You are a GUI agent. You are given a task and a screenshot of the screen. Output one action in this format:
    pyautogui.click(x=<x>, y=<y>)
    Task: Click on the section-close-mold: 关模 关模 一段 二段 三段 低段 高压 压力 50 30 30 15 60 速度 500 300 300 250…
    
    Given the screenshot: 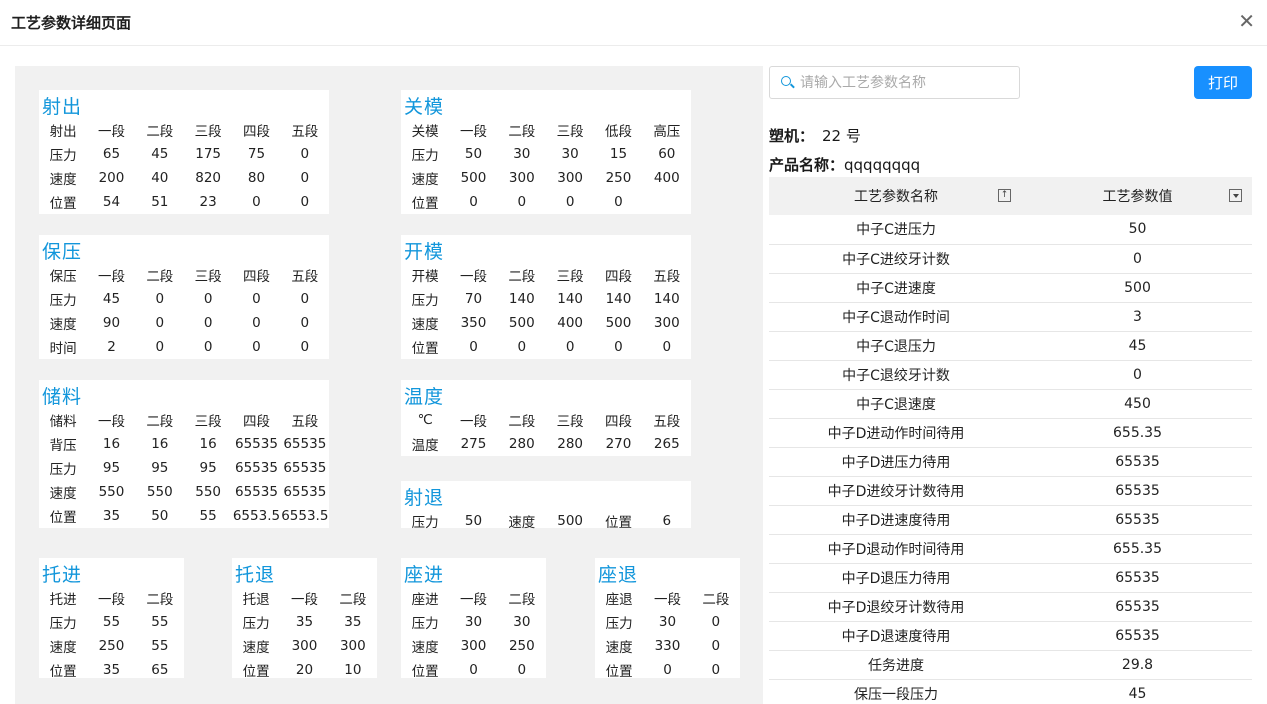 What is the action you would take?
    pyautogui.click(x=546, y=152)
    